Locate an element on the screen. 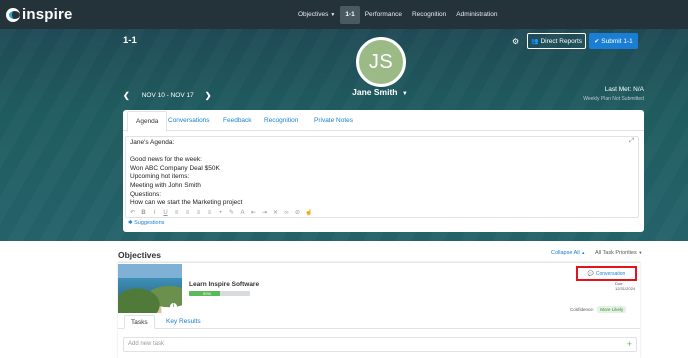 Image resolution: width=688 pixels, height=358 pixels. nav-item-administration: Administration is located at coordinates (476, 15).